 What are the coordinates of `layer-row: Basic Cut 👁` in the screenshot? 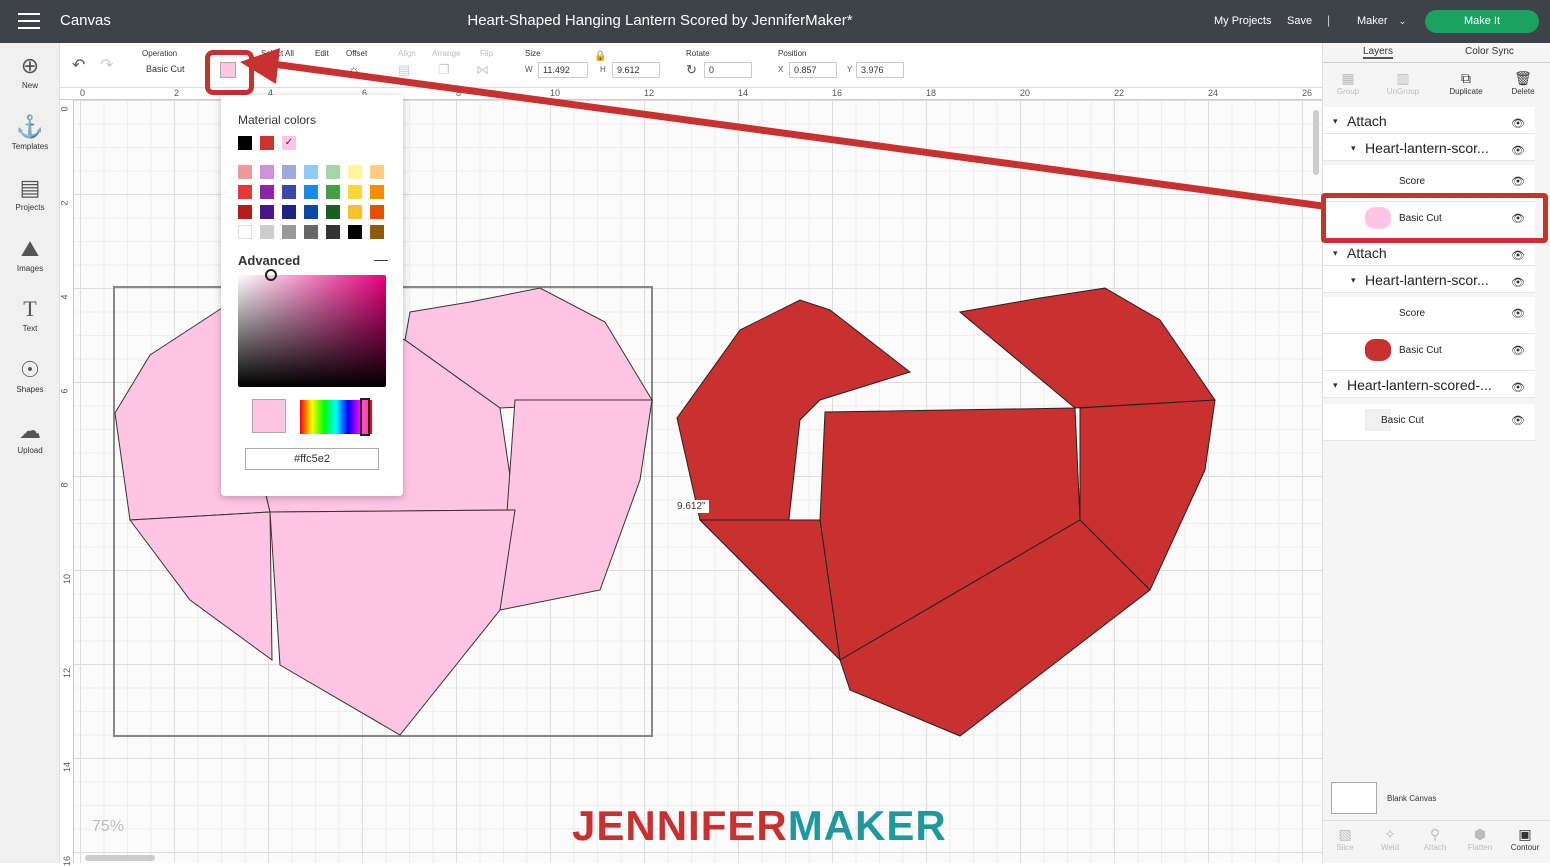 It's located at (1429, 352).